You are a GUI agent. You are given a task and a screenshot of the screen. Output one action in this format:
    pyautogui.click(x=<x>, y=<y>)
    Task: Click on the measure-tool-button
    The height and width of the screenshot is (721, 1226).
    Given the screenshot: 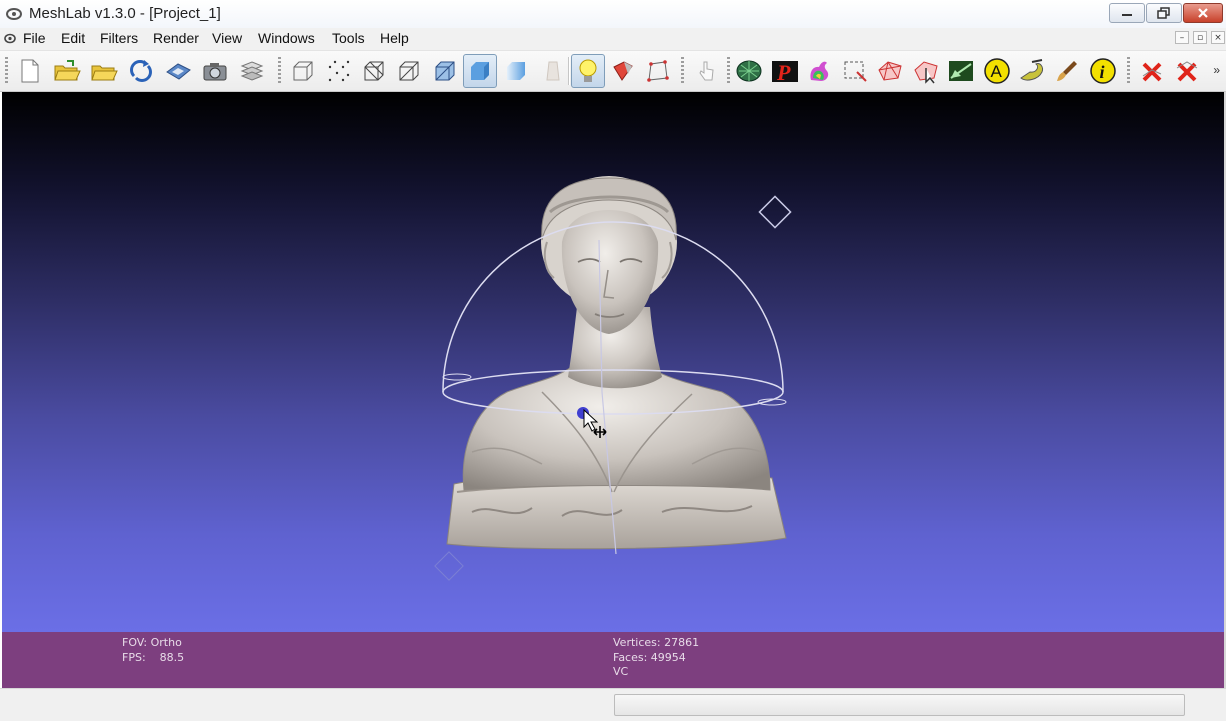 What is the action you would take?
    pyautogui.click(x=961, y=71)
    